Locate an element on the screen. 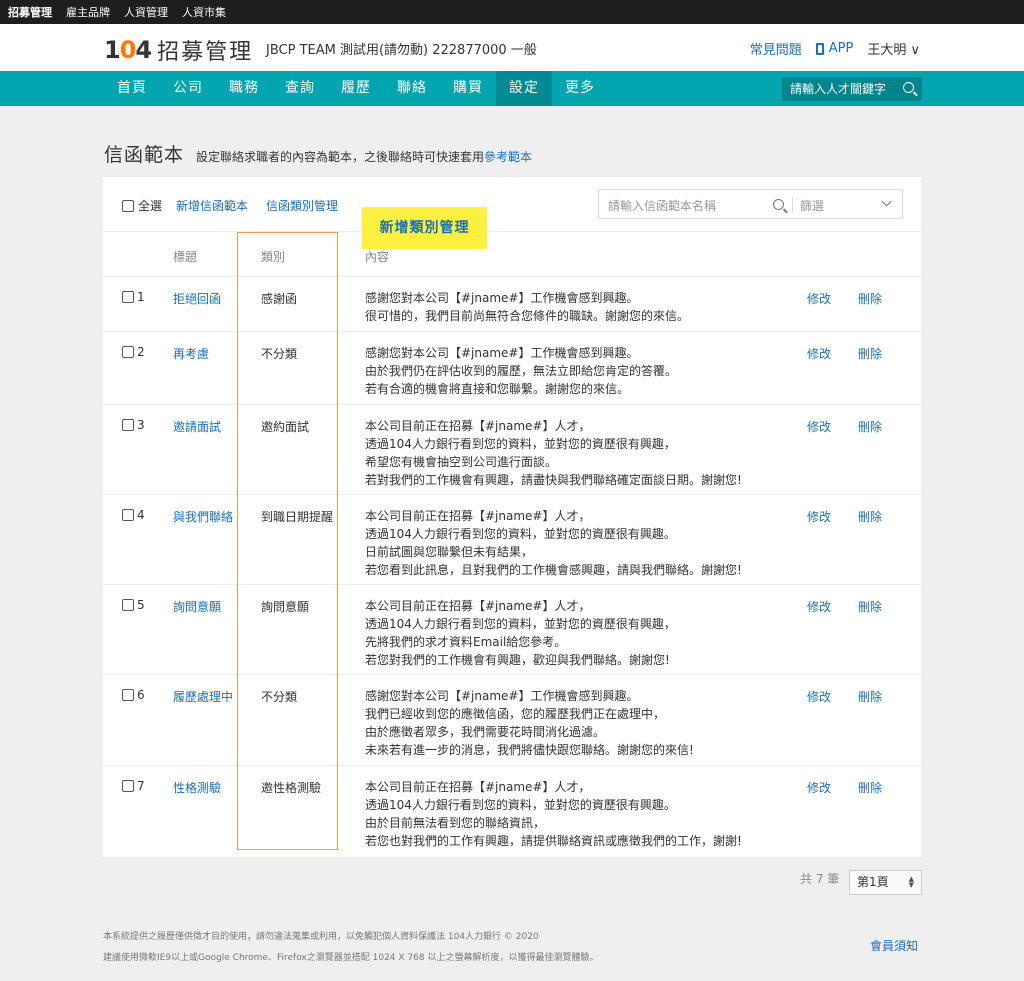 Image resolution: width=1024 pixels, height=981 pixels. page-title: 信函範本 is located at coordinates (144, 155).